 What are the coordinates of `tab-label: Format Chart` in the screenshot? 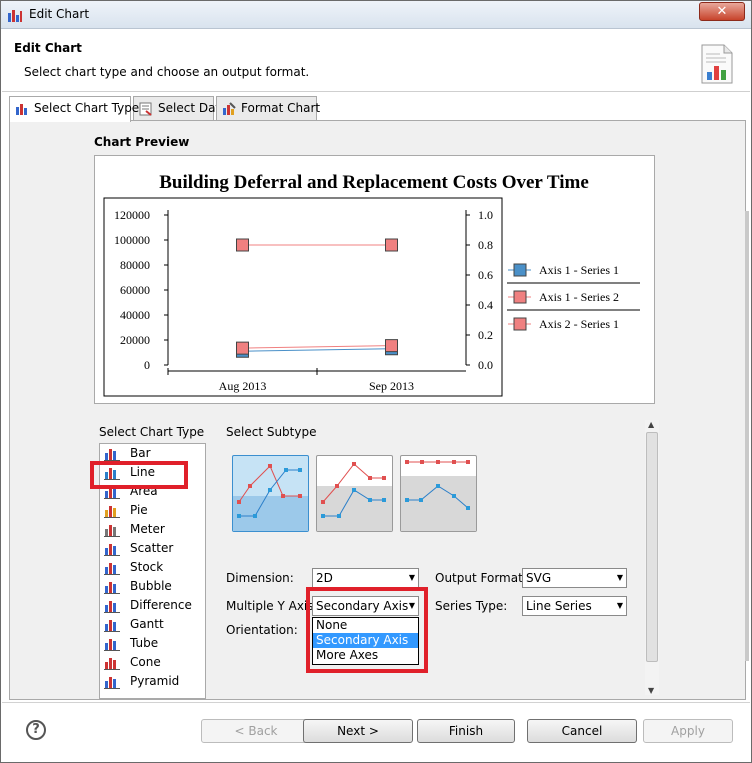 It's located at (281, 108).